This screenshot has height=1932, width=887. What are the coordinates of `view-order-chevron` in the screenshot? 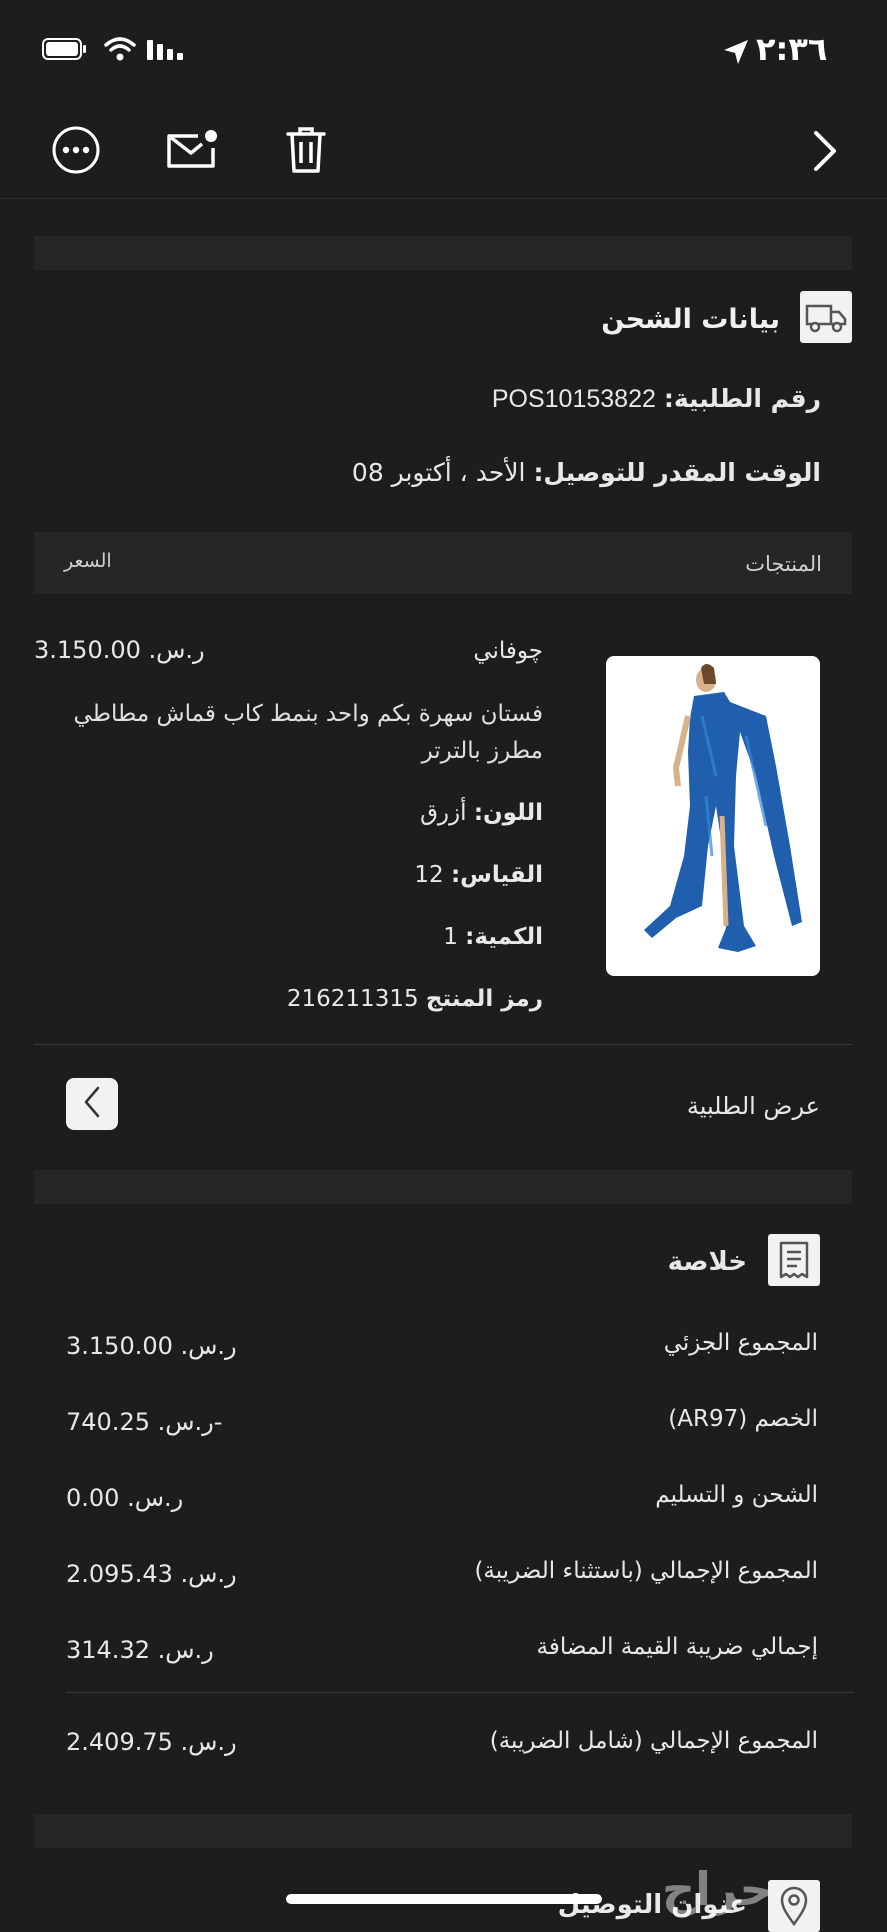 It's located at (92, 1104).